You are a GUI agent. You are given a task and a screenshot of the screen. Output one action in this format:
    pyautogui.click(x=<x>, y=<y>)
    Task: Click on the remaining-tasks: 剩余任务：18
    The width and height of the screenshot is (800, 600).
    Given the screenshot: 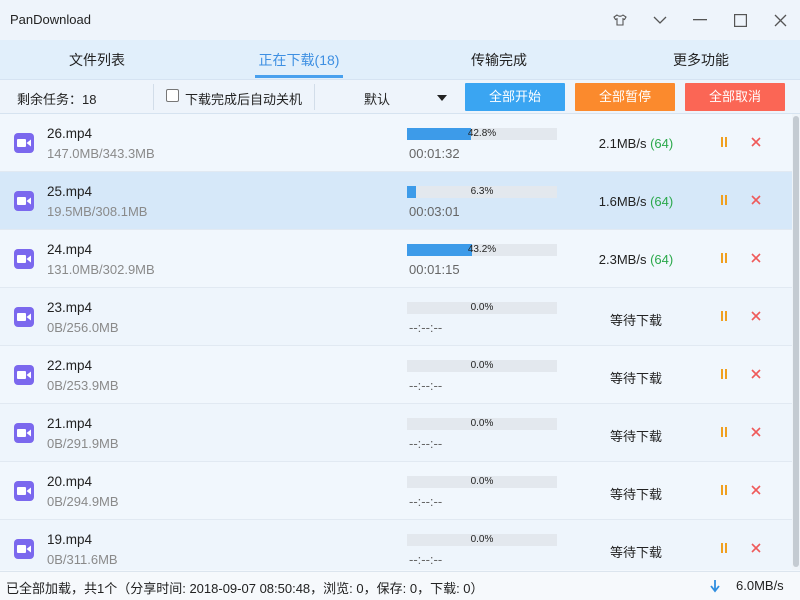 What is the action you would take?
    pyautogui.click(x=57, y=99)
    